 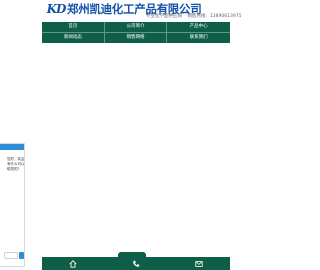 What do you see at coordinates (73, 37) in the screenshot?
I see `nav-item-news: 新闻动态` at bounding box center [73, 37].